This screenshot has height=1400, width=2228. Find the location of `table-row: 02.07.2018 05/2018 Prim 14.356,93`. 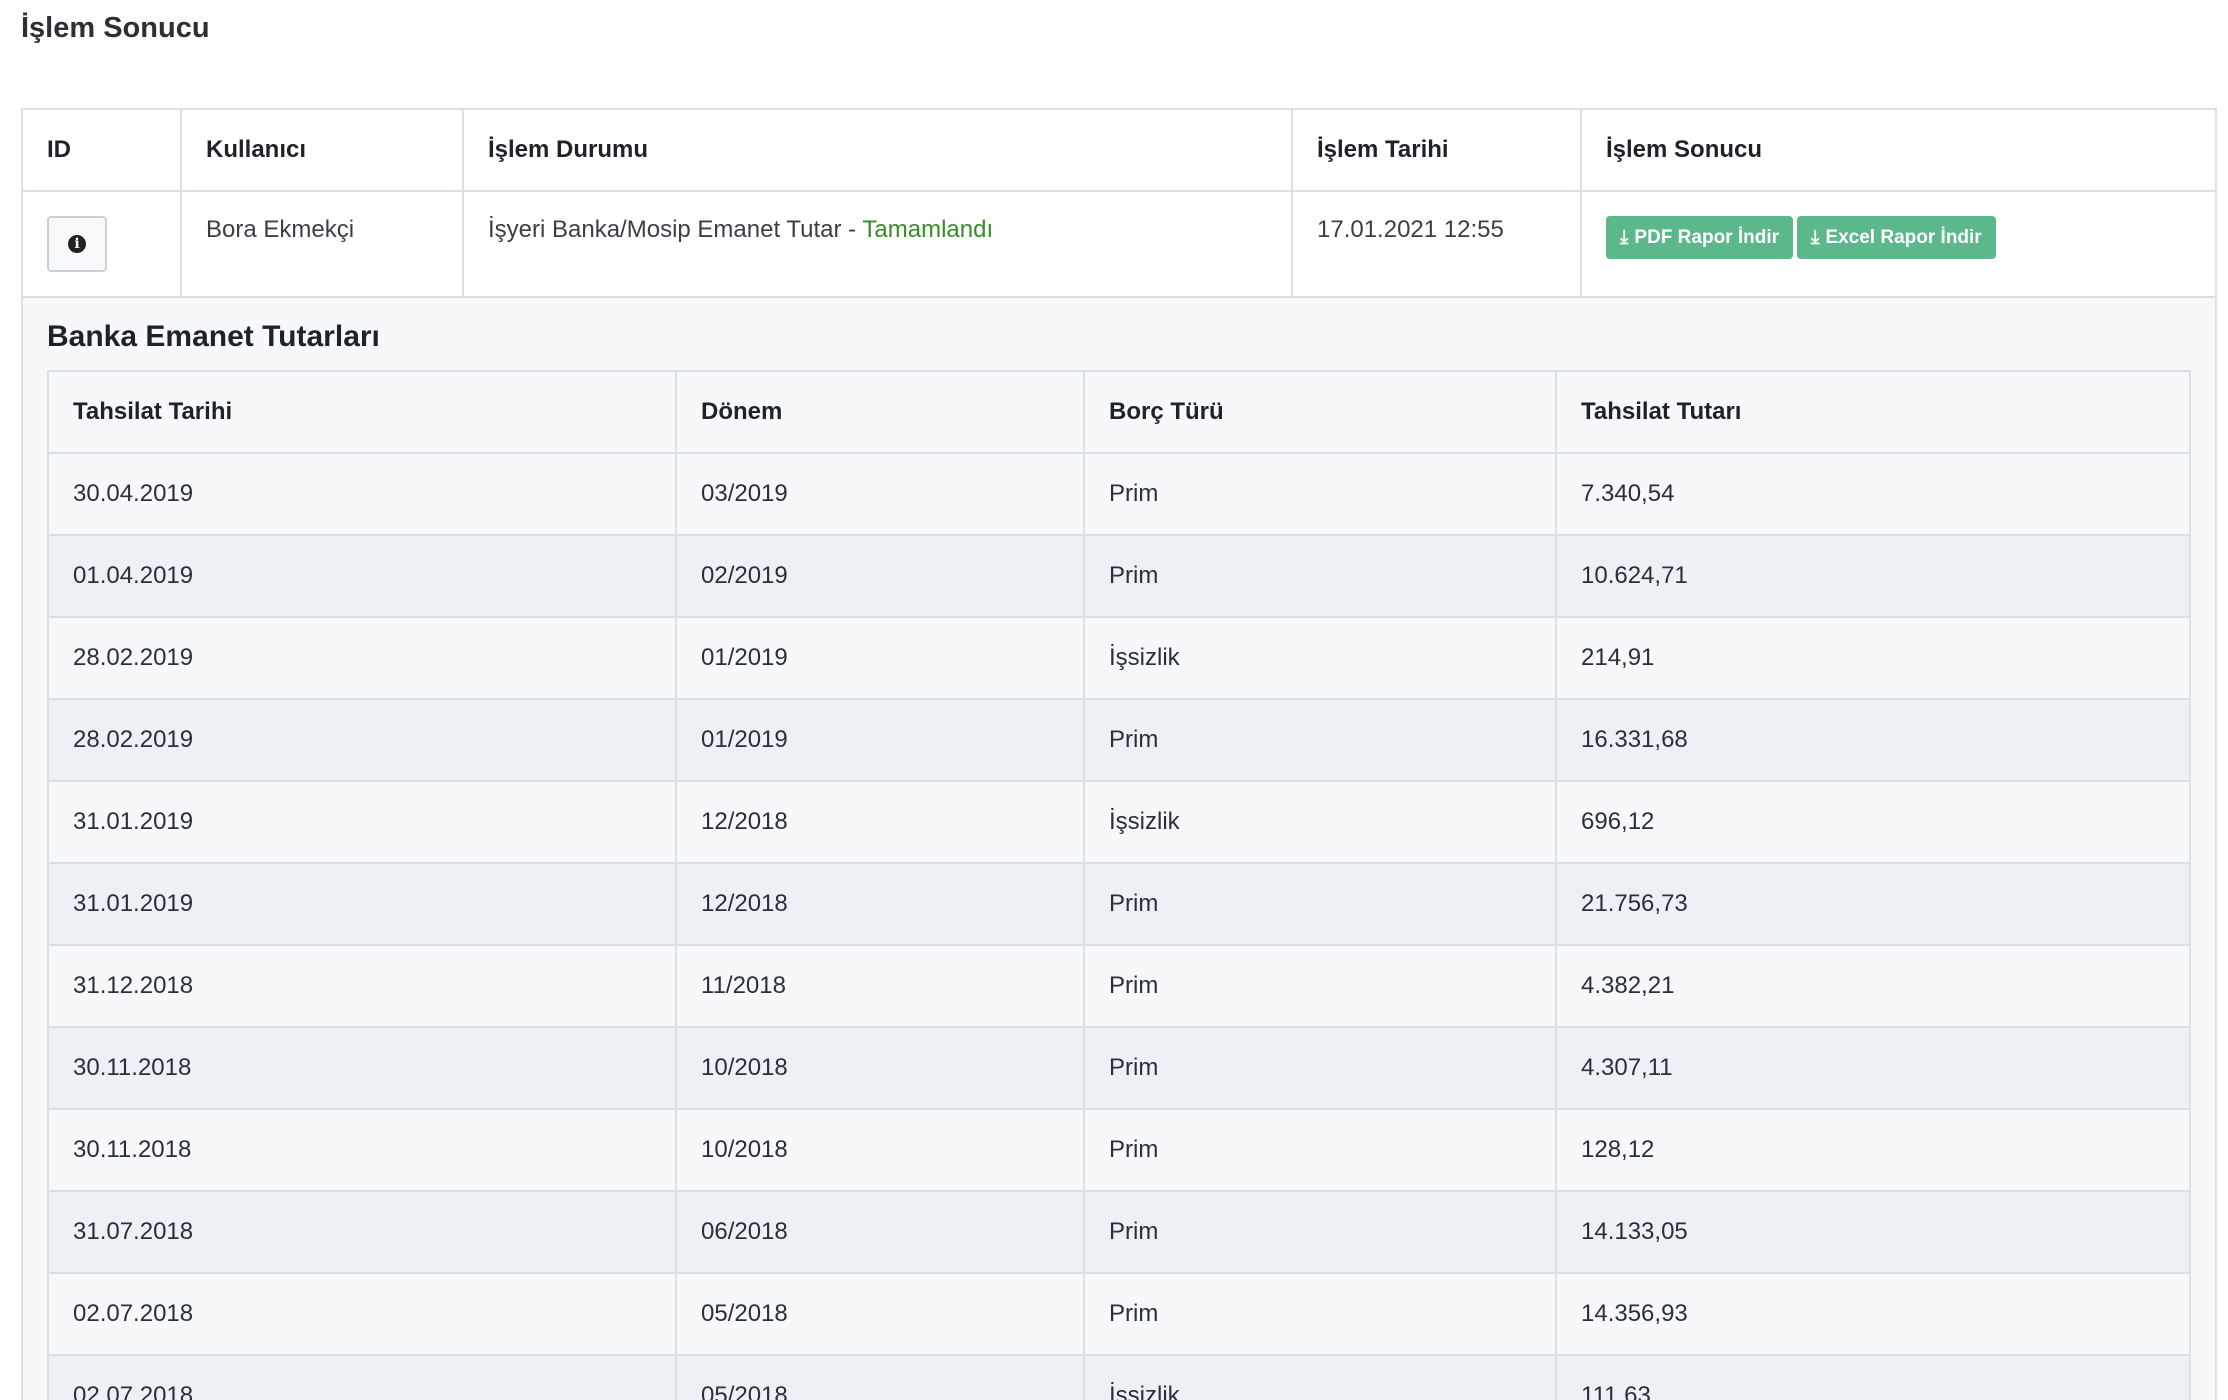

table-row: 02.07.2018 05/2018 Prim 14.356,93 is located at coordinates (1119, 1314).